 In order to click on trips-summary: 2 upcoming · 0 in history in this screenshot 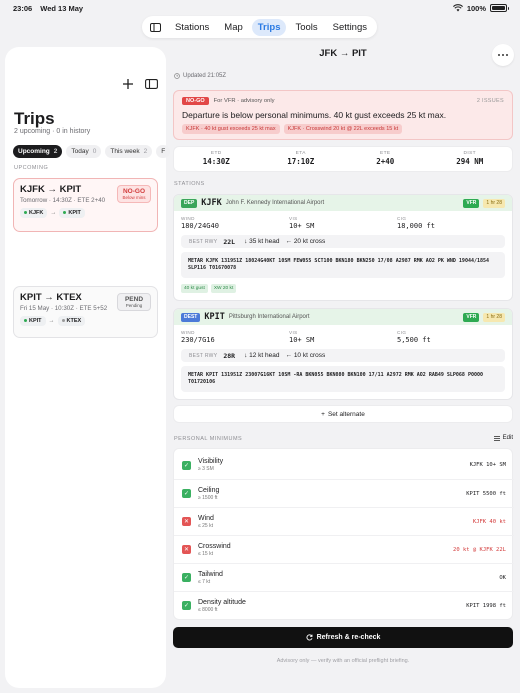, I will do `click(52, 131)`.